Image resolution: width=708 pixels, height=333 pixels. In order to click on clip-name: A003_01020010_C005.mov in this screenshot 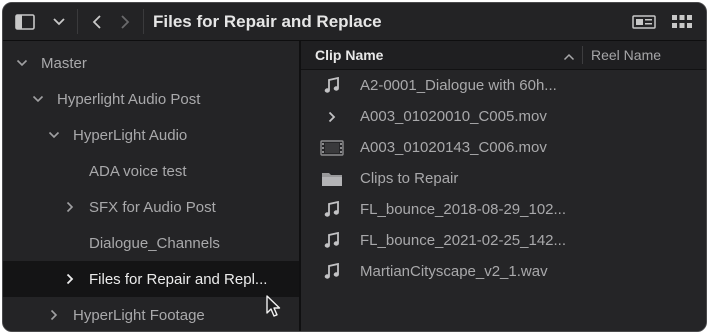, I will do `click(453, 116)`.